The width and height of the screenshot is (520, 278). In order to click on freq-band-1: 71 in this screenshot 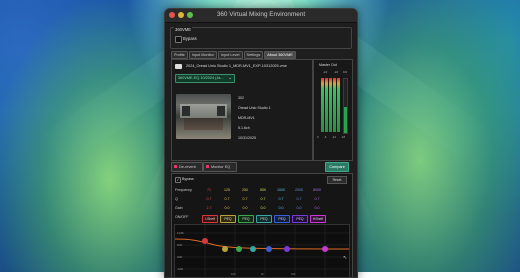, I will do `click(209, 190)`.